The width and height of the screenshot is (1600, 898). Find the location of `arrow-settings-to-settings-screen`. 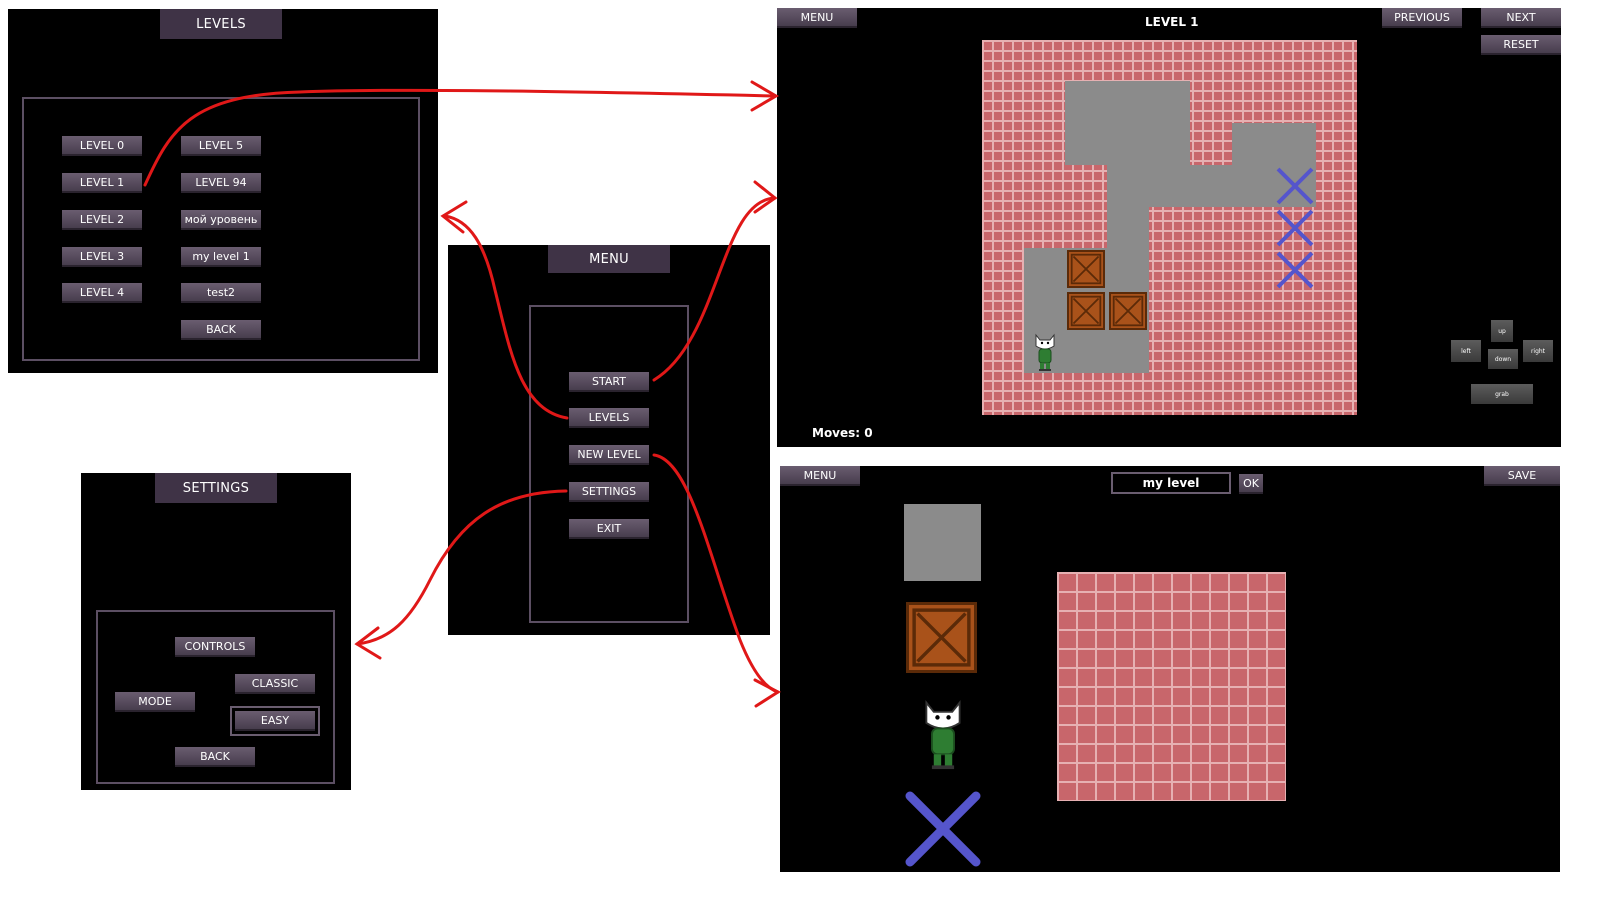

arrow-settings-to-settings-screen is located at coordinates (461, 567).